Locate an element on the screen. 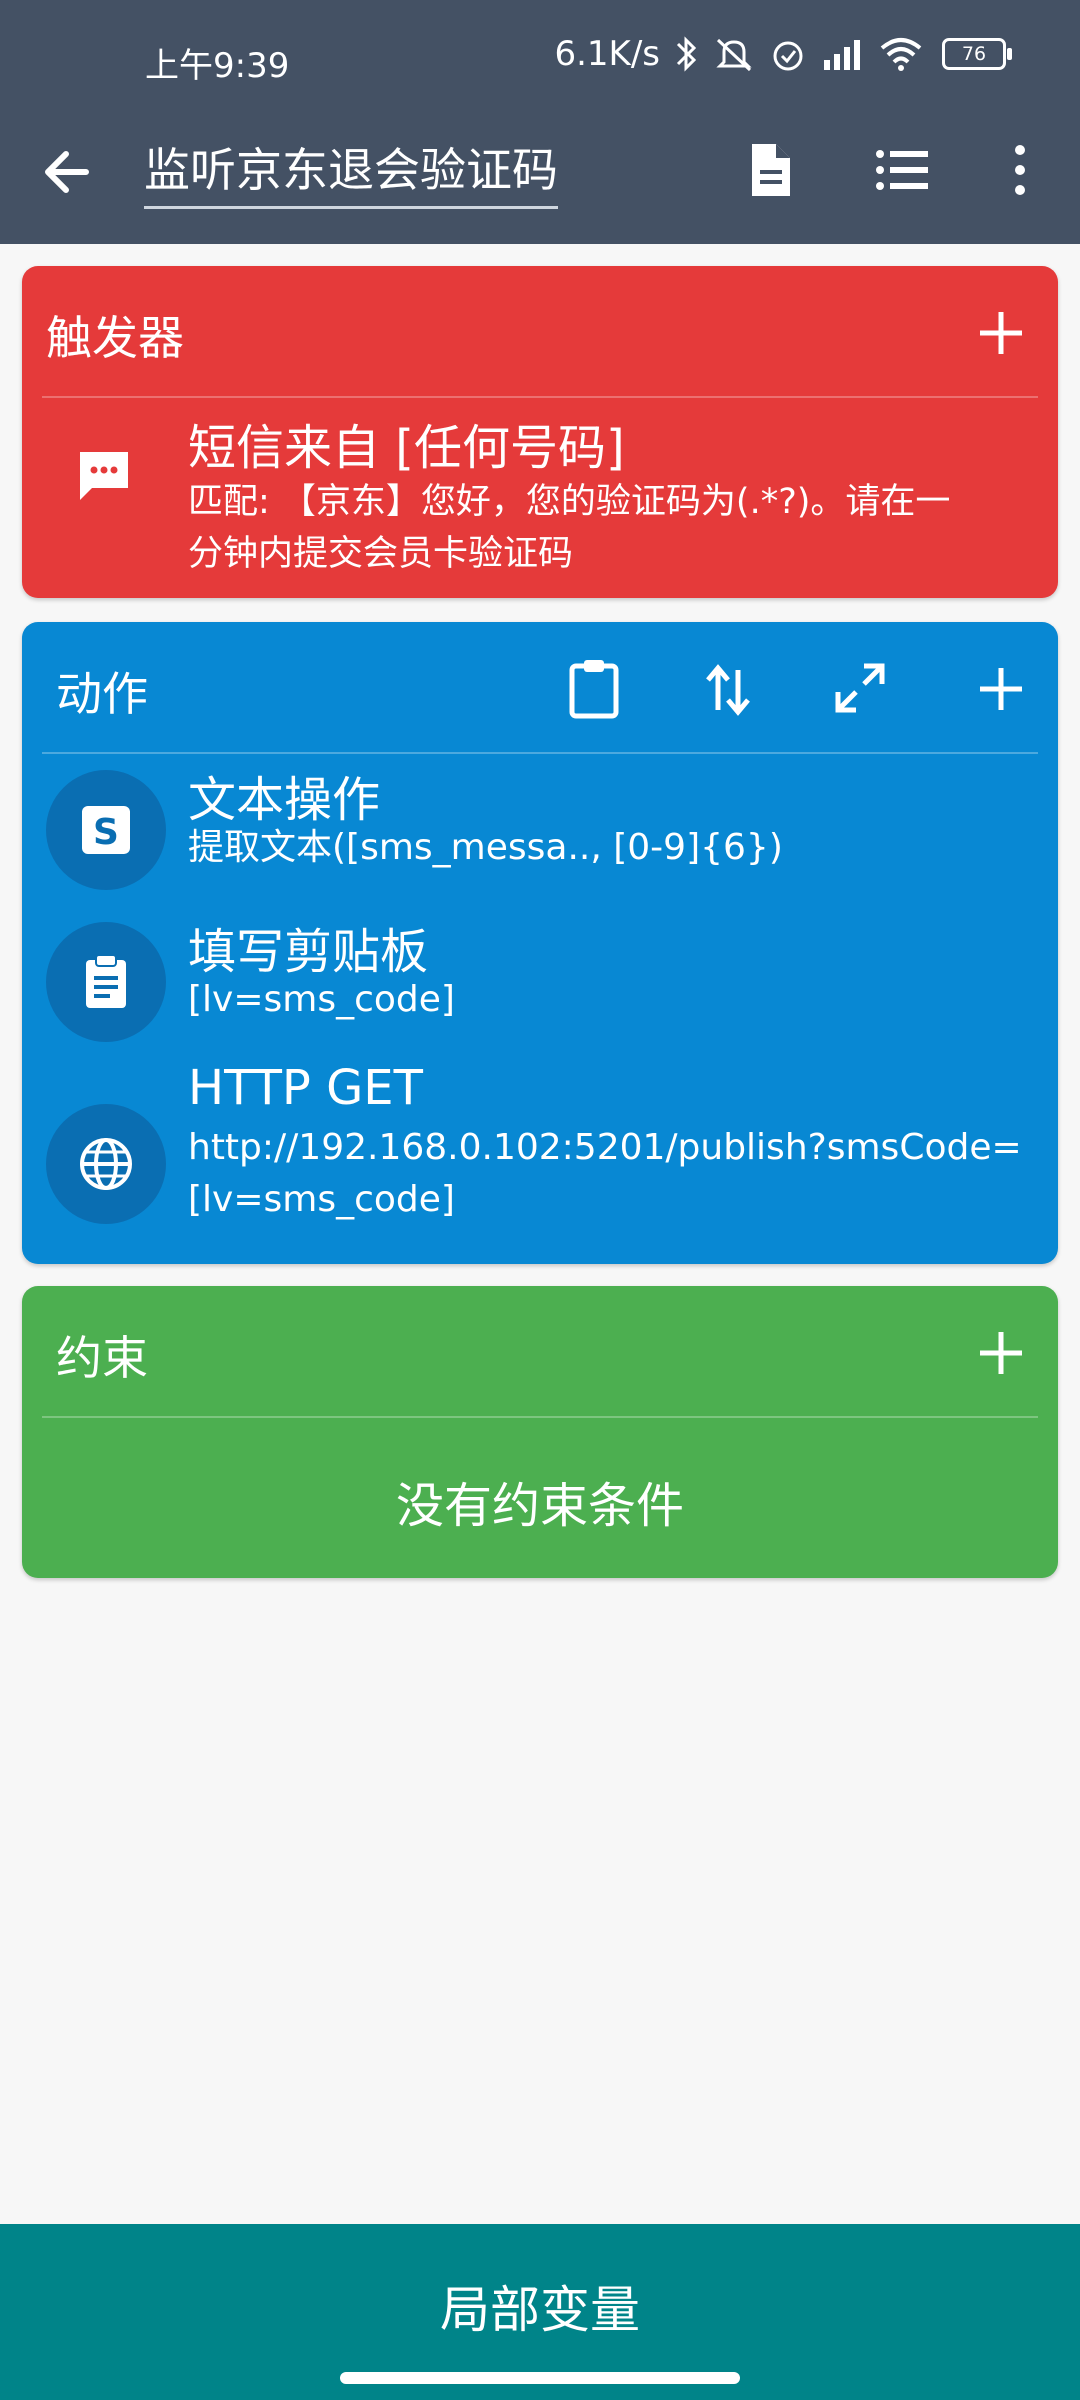 This screenshot has width=1080, height=2400. action-item-detail-2: [lv=sms_code] is located at coordinates (321, 1199).